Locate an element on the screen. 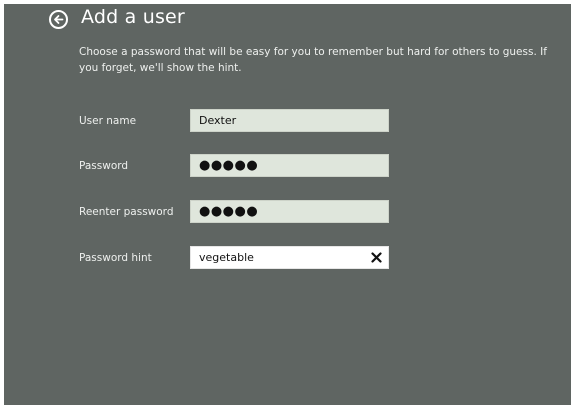 The width and height of the screenshot is (575, 409). password-field: ●●●●● is located at coordinates (289, 165).